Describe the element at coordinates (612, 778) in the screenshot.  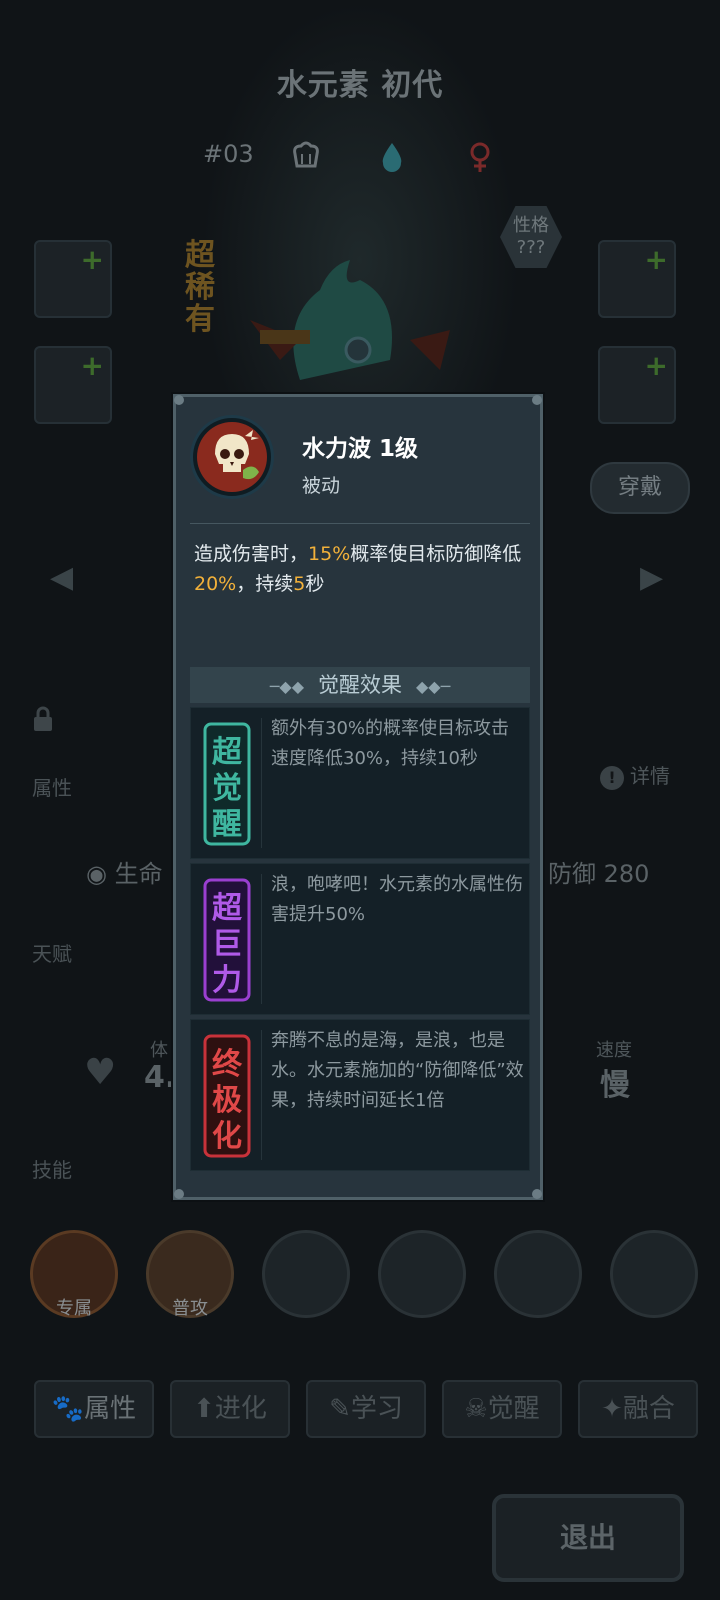
I see `info-icon: !` at that location.